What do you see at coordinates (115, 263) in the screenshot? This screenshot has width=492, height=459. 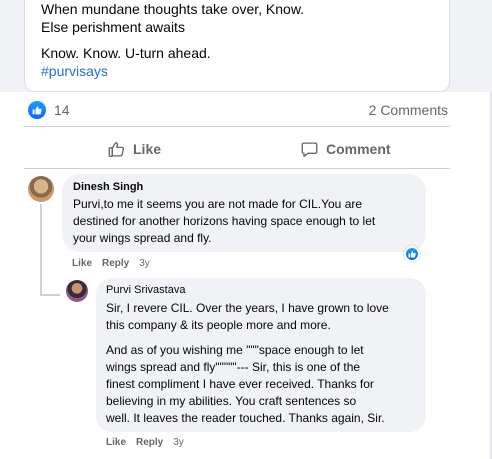 I see `comment-reply-link: Reply` at bounding box center [115, 263].